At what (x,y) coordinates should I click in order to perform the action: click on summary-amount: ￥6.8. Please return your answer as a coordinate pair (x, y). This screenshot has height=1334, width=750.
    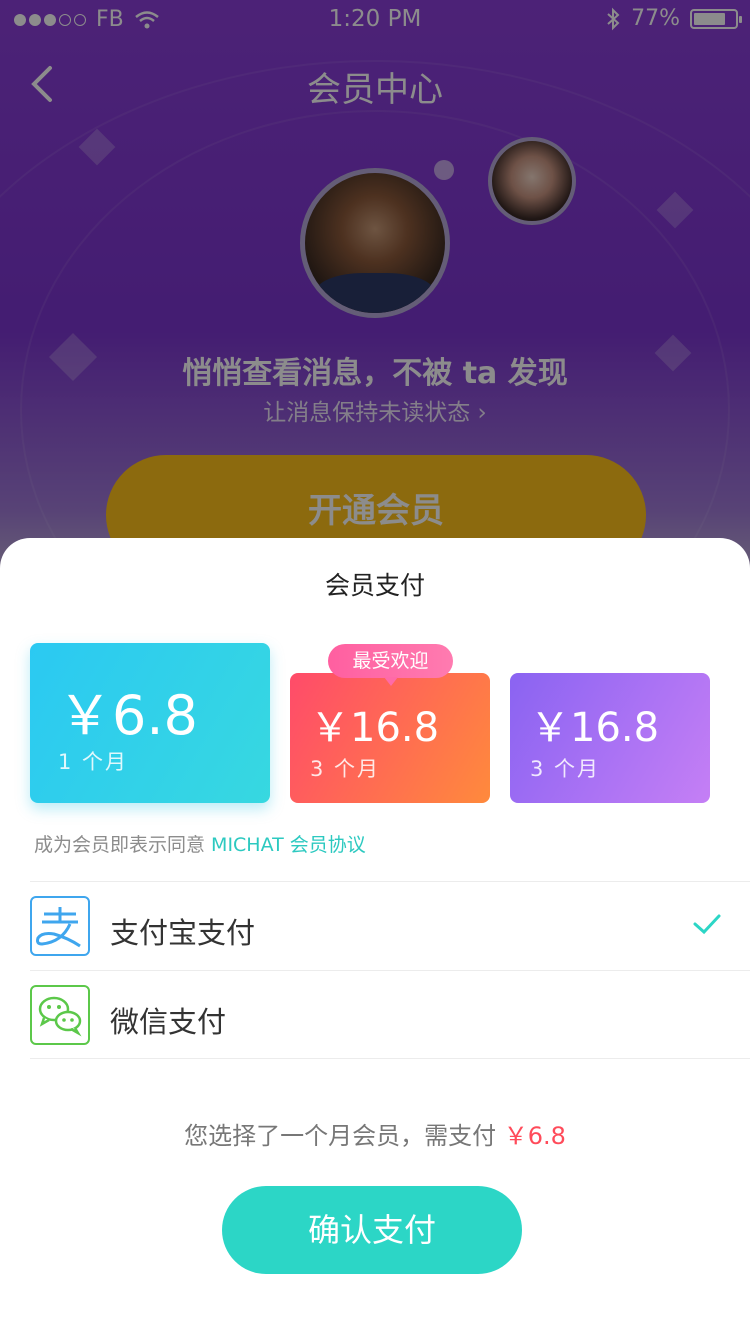
    Looking at the image, I should click on (534, 1136).